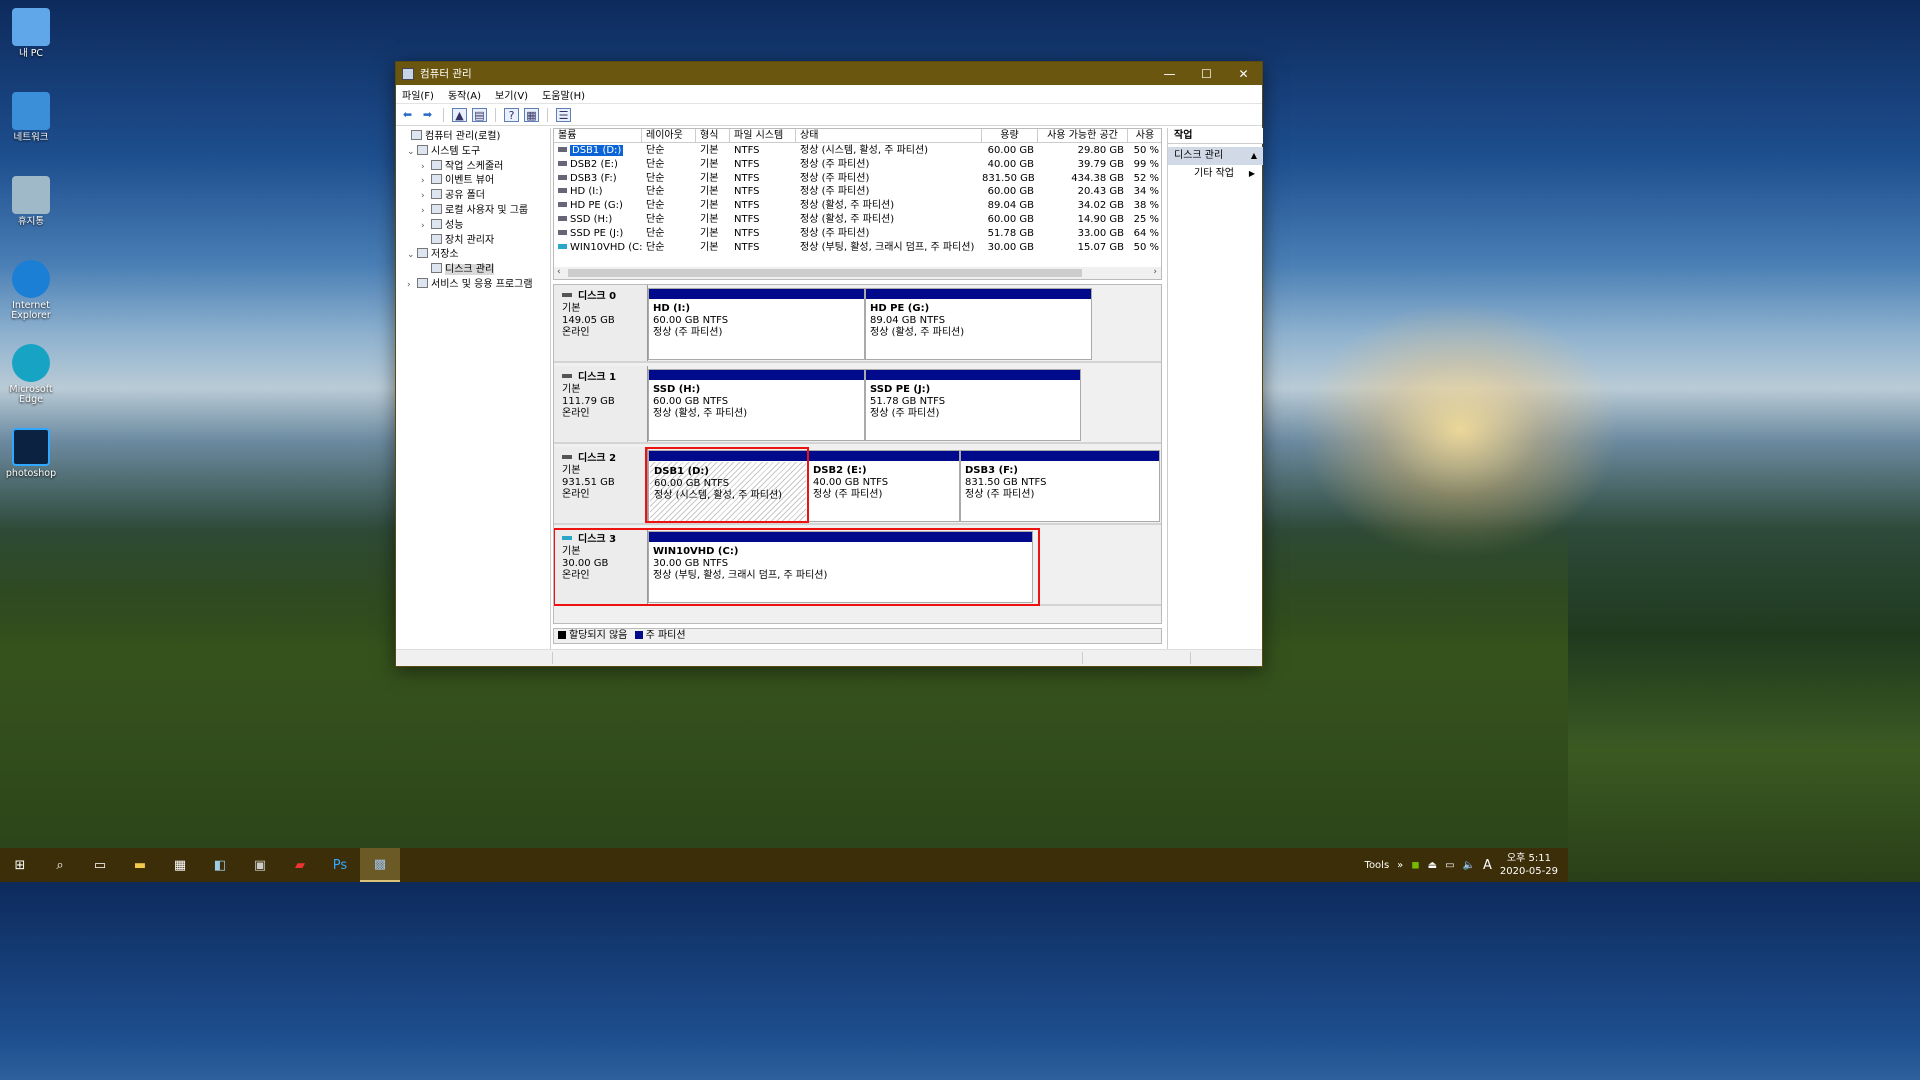 Image resolution: width=1920 pixels, height=1080 pixels. What do you see at coordinates (180, 865) in the screenshot?
I see `calculator-icon: ▦` at bounding box center [180, 865].